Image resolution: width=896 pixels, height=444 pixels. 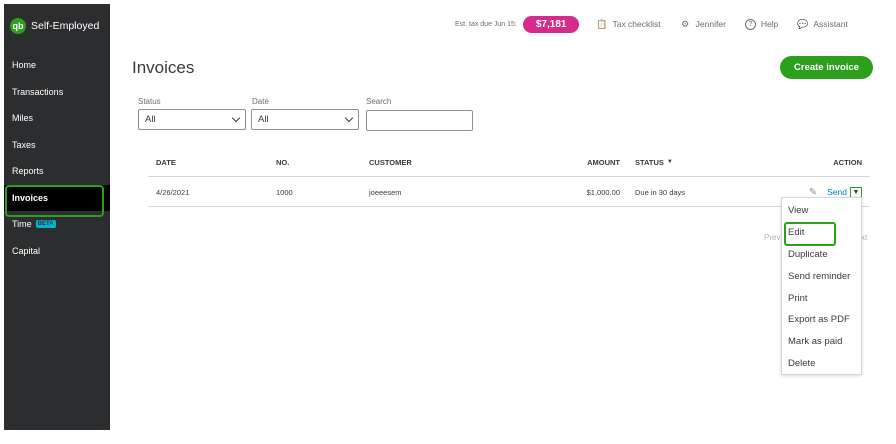 I want to click on assistant-label: Assistant, so click(x=830, y=24).